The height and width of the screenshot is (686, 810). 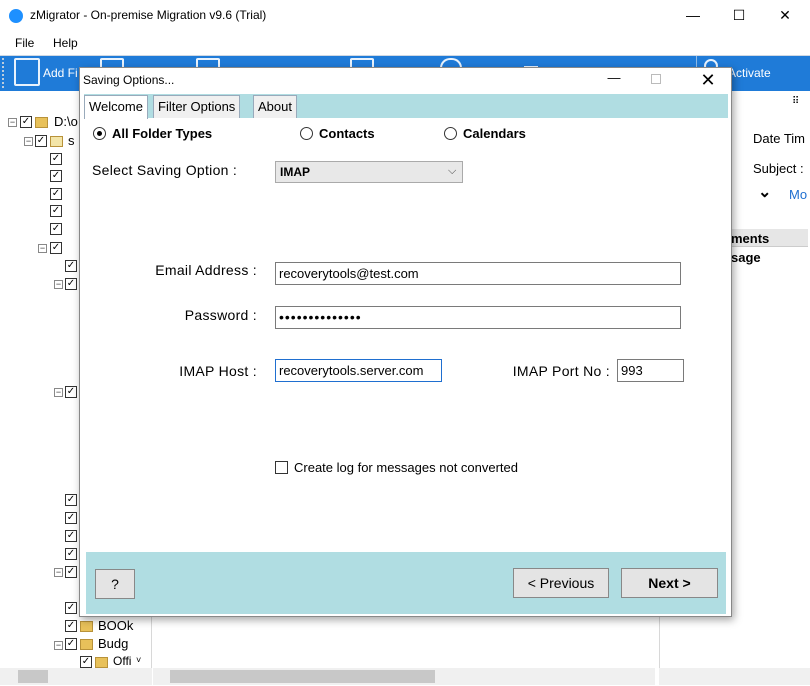 What do you see at coordinates (60, 73) in the screenshot?
I see `add-file-label: Add Fi` at bounding box center [60, 73].